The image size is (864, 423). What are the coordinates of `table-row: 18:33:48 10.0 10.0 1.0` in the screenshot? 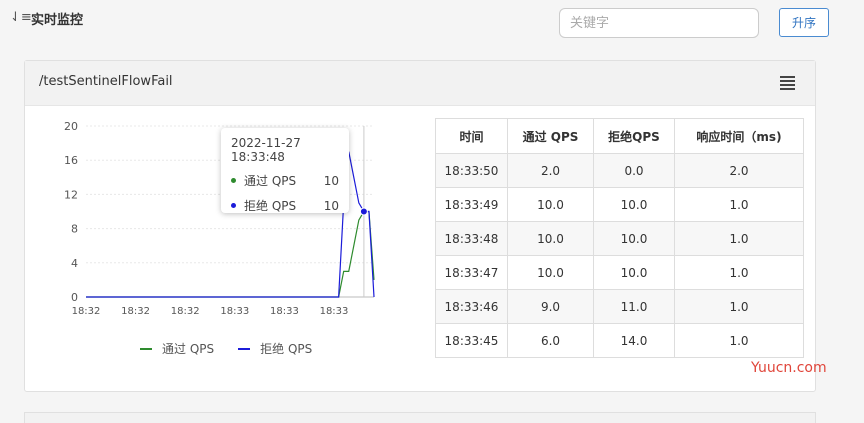 It's located at (619, 238).